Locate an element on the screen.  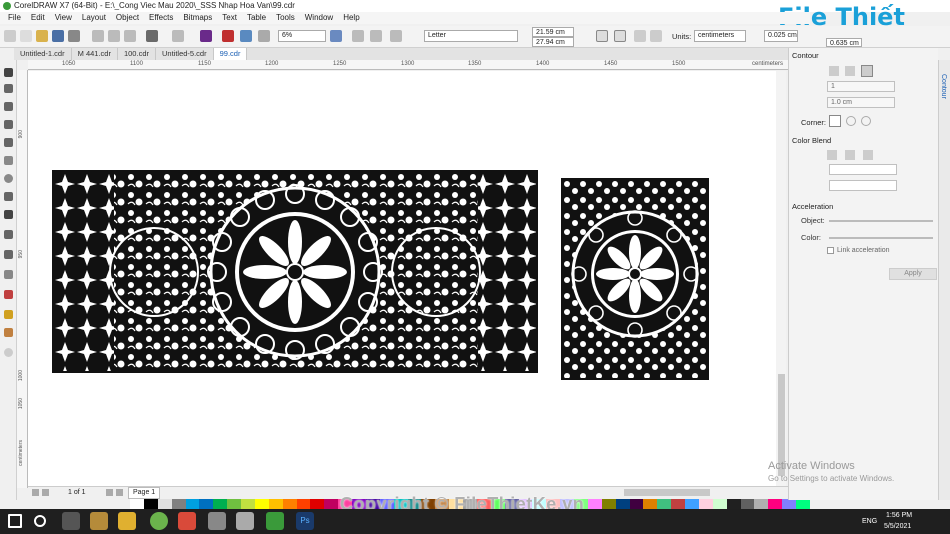
menu-help: Help is located at coordinates (352, 18).